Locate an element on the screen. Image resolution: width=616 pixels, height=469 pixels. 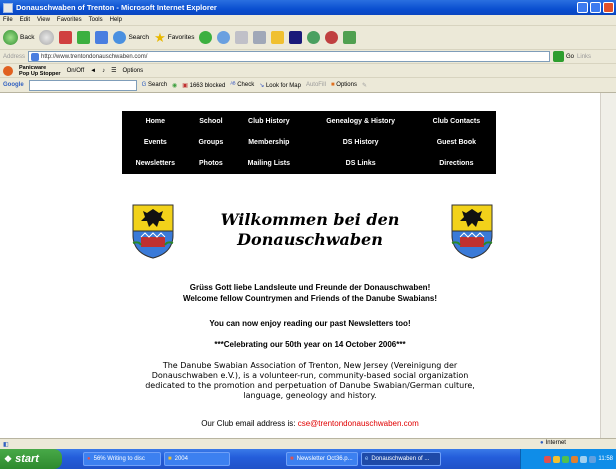
links-button: Links is located at coordinates (584, 57).